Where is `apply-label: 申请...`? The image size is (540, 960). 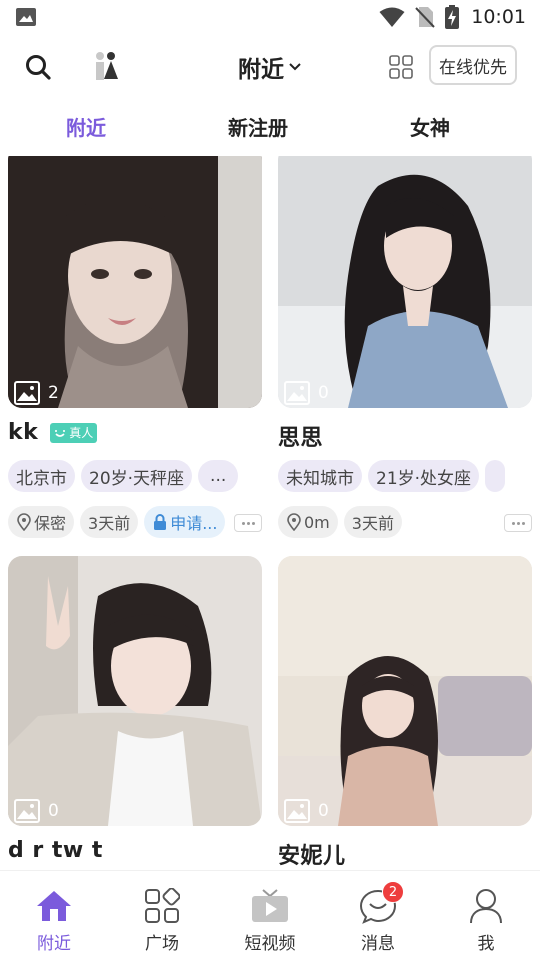
apply-label: 申请... is located at coordinates (194, 523).